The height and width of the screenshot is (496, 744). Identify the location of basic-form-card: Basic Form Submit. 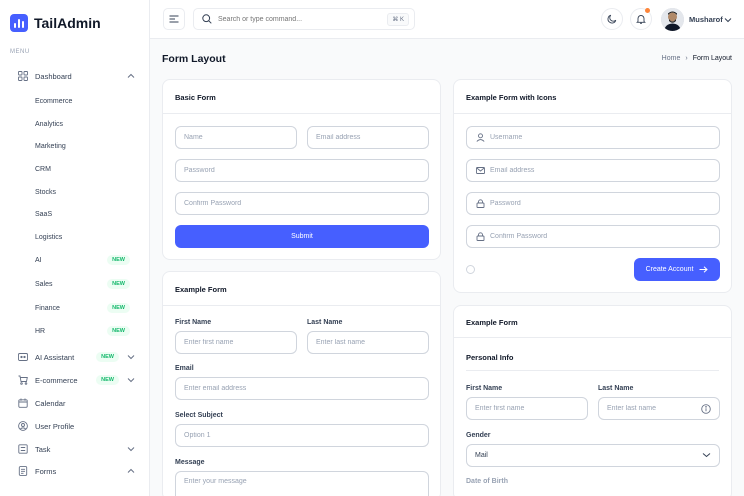
(301, 169).